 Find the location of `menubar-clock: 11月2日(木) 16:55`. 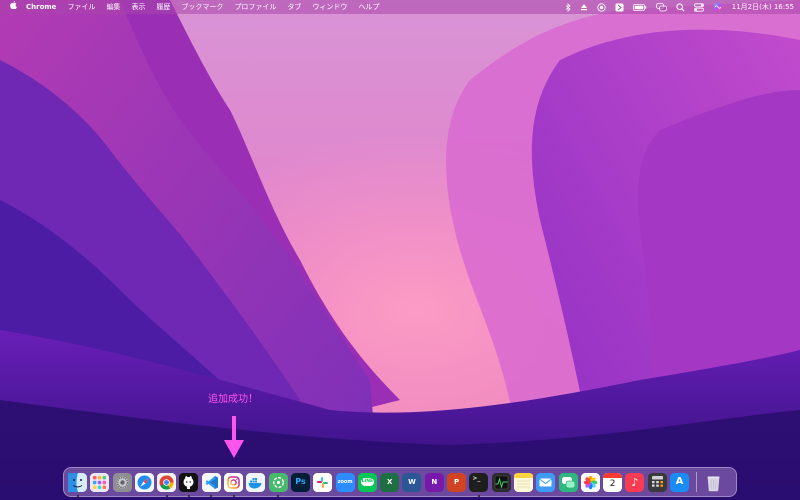

menubar-clock: 11月2日(木) 16:55 is located at coordinates (763, 7).